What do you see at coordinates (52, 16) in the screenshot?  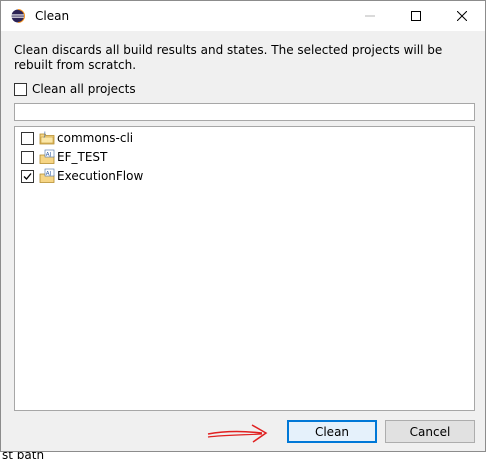 I see `window-title: Clean` at bounding box center [52, 16].